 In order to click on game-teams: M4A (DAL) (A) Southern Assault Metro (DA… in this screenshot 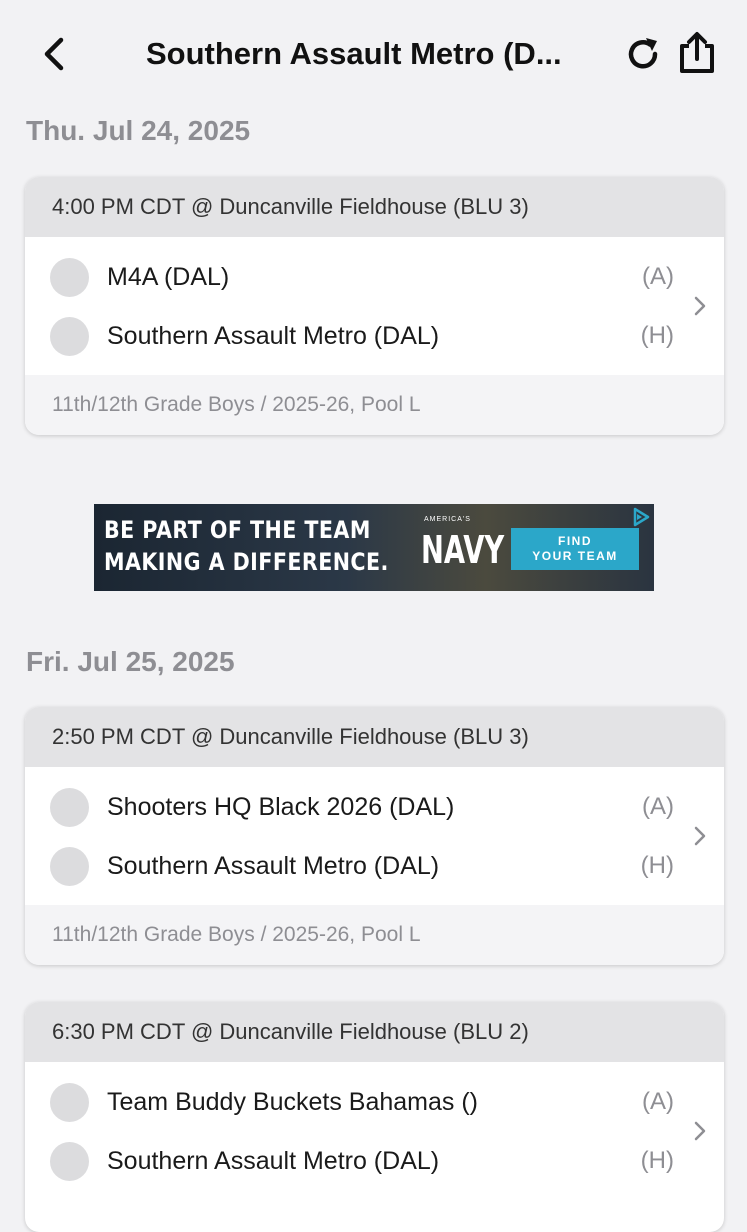, I will do `click(374, 306)`.